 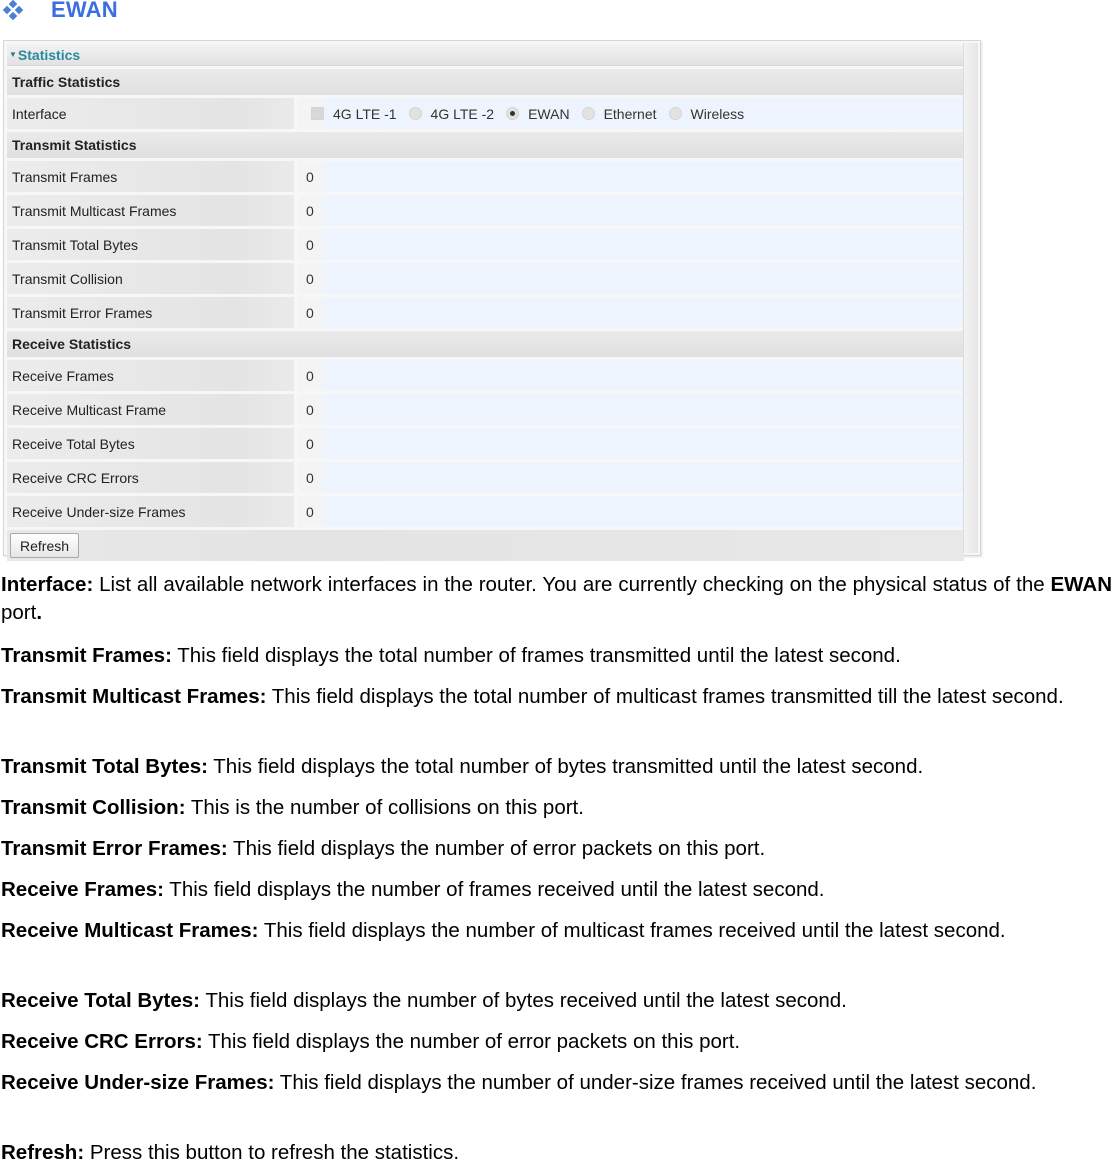 What do you see at coordinates (150, 312) in the screenshot?
I see `stat-label: Transmit Error Frames` at bounding box center [150, 312].